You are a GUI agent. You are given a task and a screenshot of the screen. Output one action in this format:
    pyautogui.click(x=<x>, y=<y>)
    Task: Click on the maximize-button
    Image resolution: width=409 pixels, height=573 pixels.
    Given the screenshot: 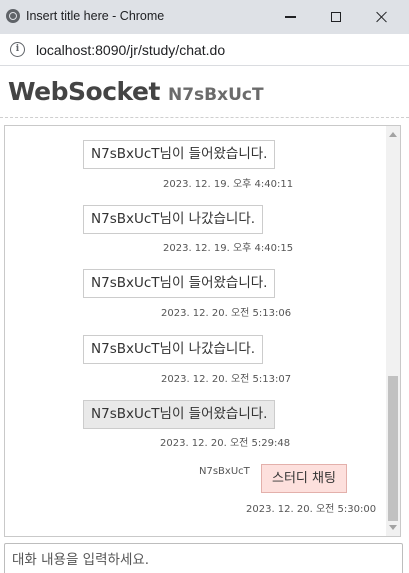 What is the action you would take?
    pyautogui.click(x=336, y=17)
    